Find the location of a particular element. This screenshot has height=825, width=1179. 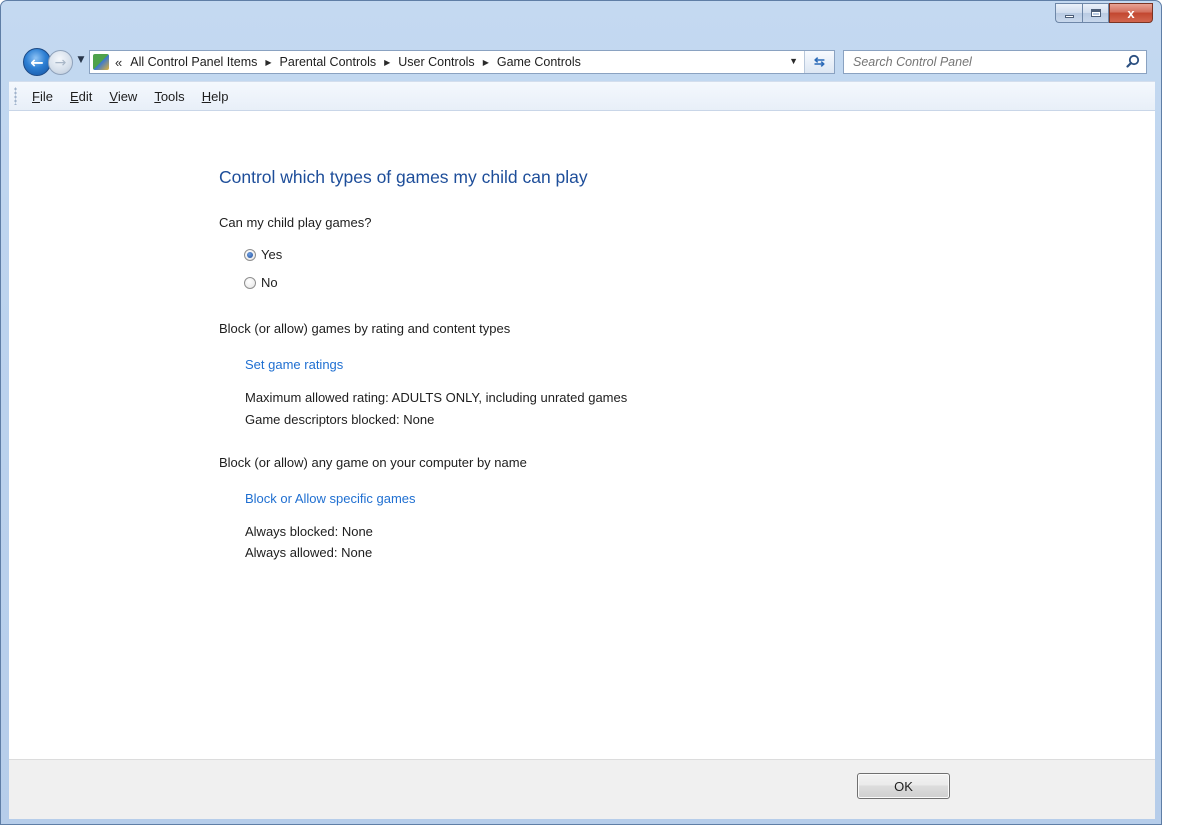

breadcrumb-game-controls: Game Controls is located at coordinates (539, 62).